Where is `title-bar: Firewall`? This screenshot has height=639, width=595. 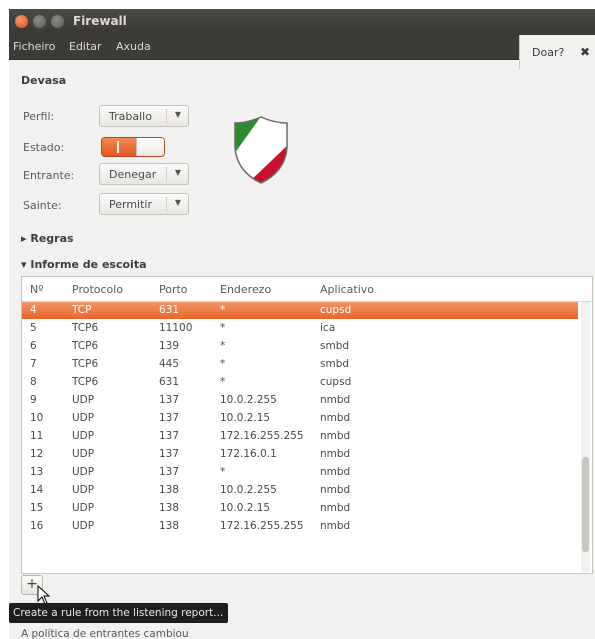 title-bar: Firewall is located at coordinates (302, 22).